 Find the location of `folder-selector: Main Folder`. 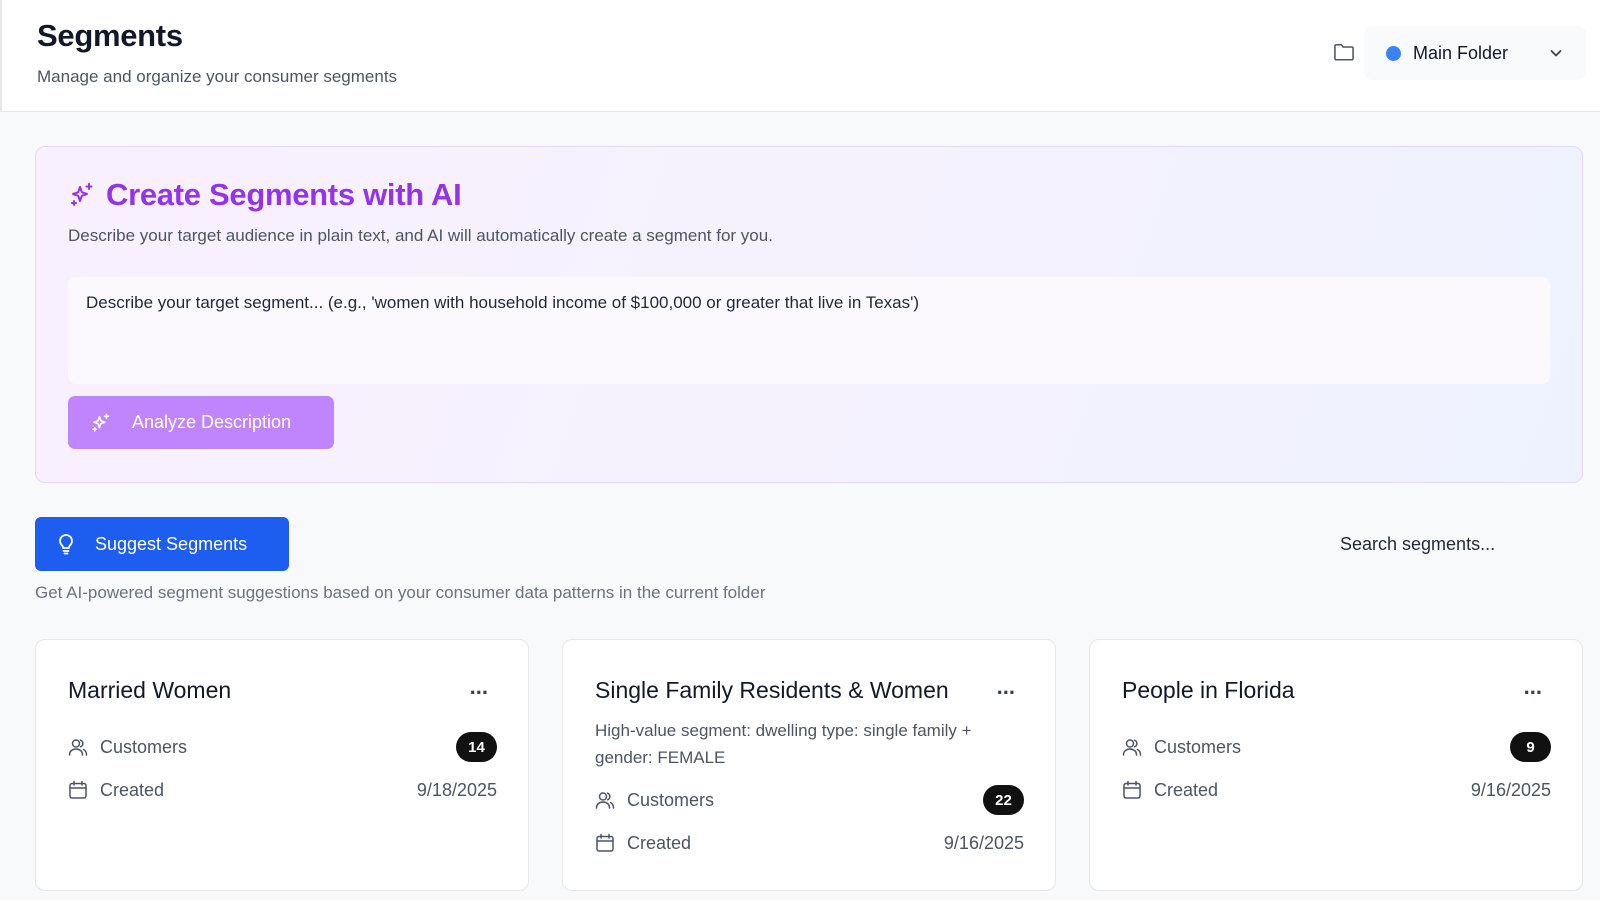

folder-selector: Main Folder is located at coordinates (1475, 53).